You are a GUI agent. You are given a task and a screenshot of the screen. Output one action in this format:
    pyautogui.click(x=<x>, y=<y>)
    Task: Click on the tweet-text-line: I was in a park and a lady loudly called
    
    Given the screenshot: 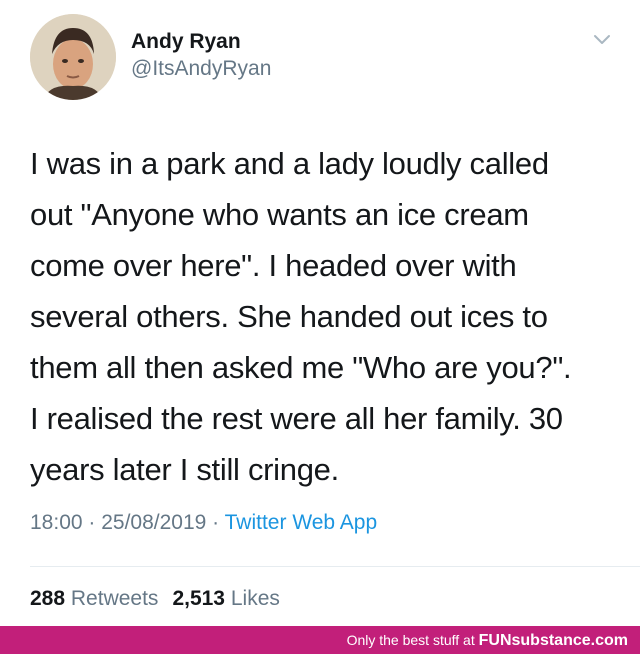 What is the action you would take?
    pyautogui.click(x=289, y=163)
    